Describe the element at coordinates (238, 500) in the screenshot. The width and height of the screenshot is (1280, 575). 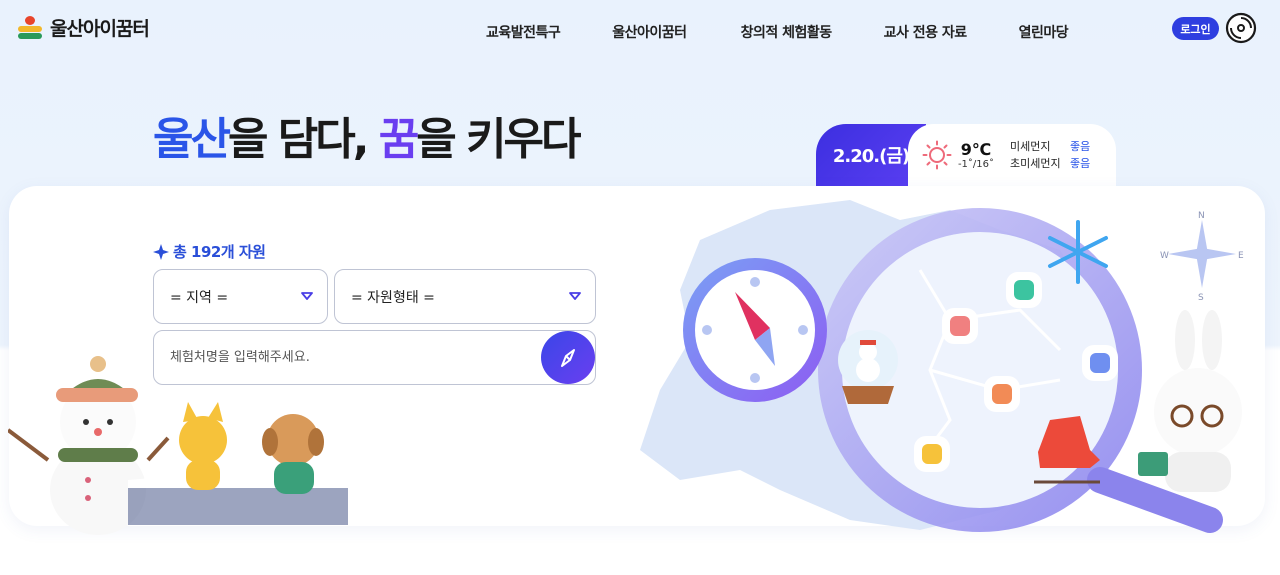
I see `snow-ground` at that location.